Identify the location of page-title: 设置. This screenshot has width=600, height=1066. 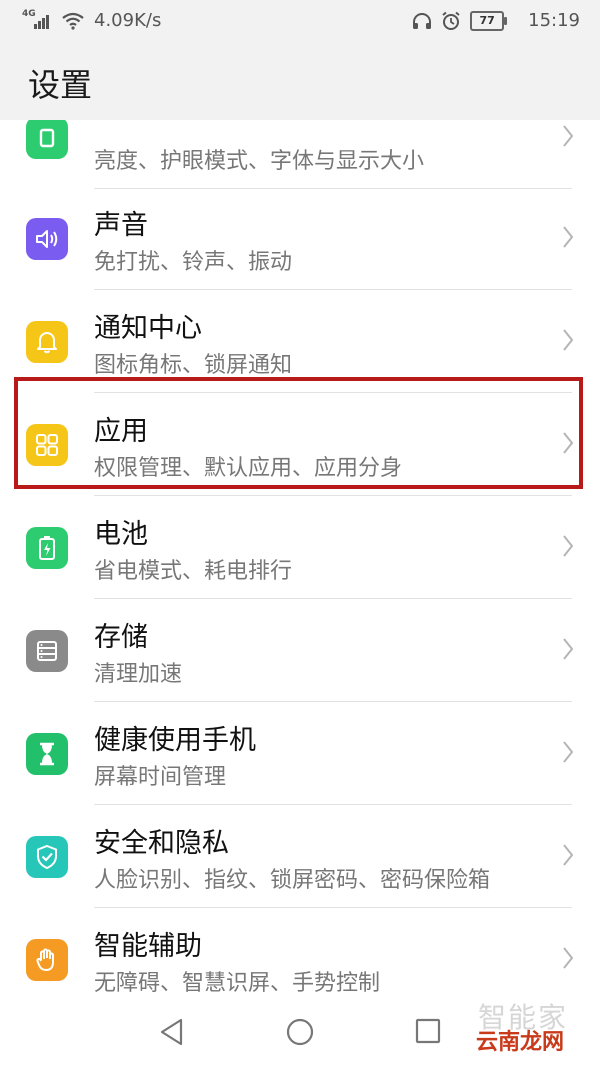
(60, 85).